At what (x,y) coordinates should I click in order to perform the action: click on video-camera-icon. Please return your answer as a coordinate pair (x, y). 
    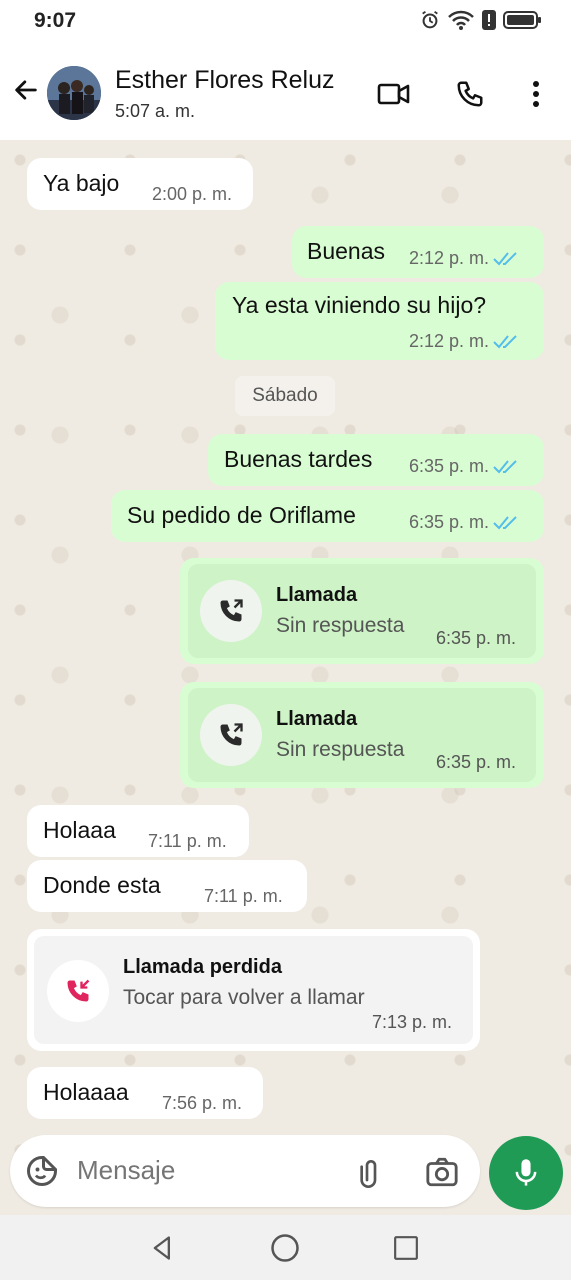
    Looking at the image, I should click on (393, 94).